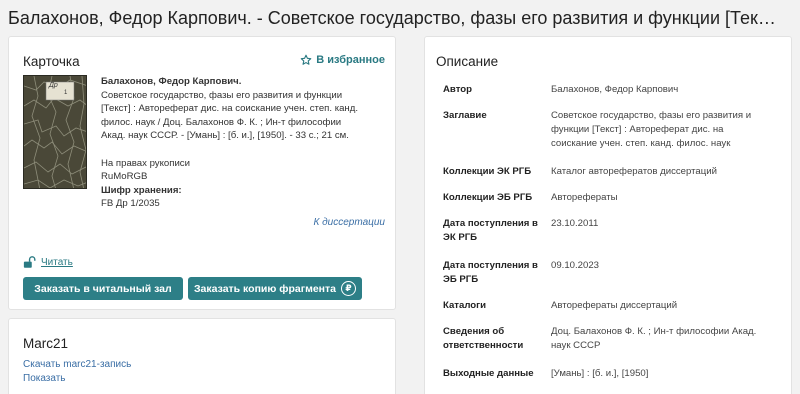 The height and width of the screenshot is (394, 800). What do you see at coordinates (613, 231) in the screenshot?
I see `description-row: Дата поступления в ЭК РГБ 23.10.2011` at bounding box center [613, 231].